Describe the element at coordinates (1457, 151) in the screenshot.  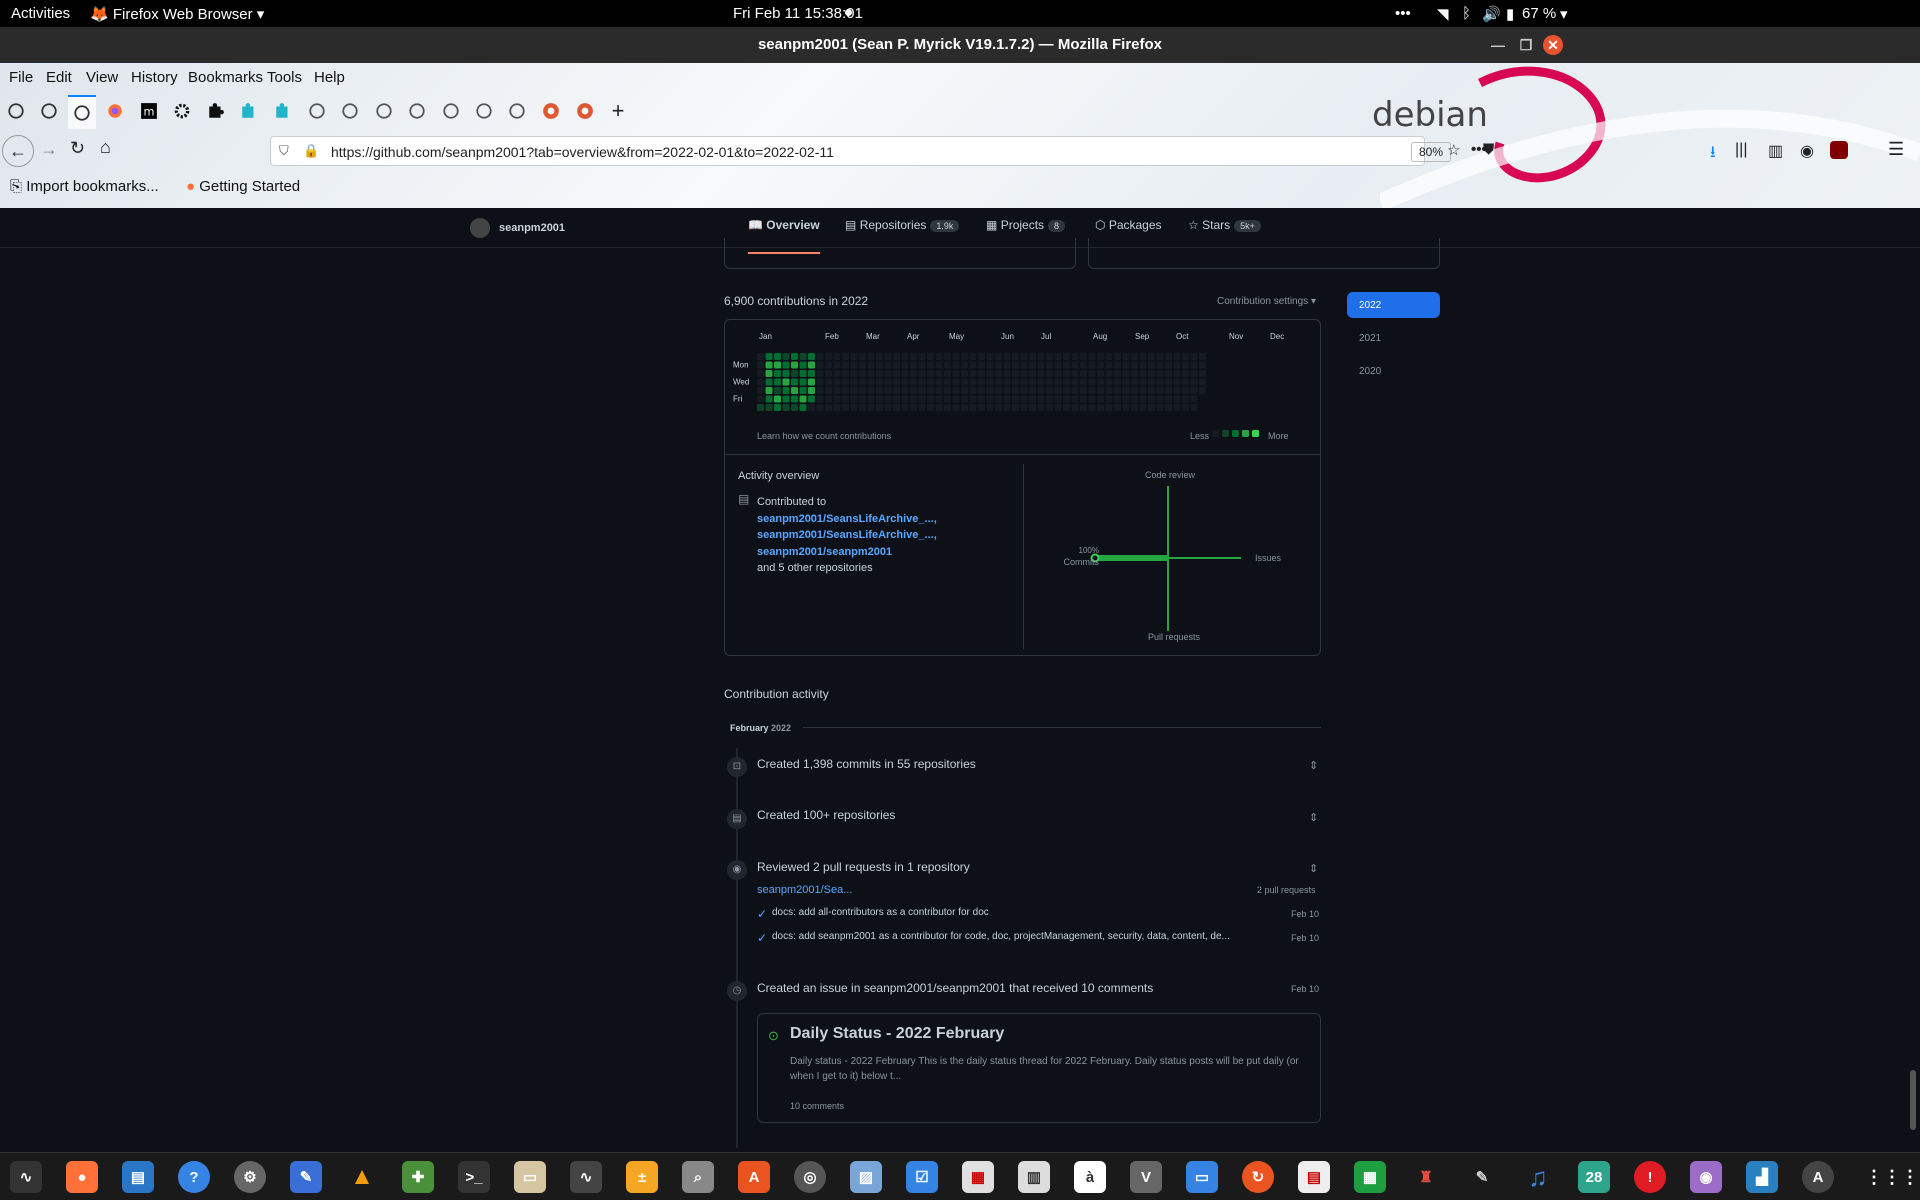
I see `star-icon: ☆` at that location.